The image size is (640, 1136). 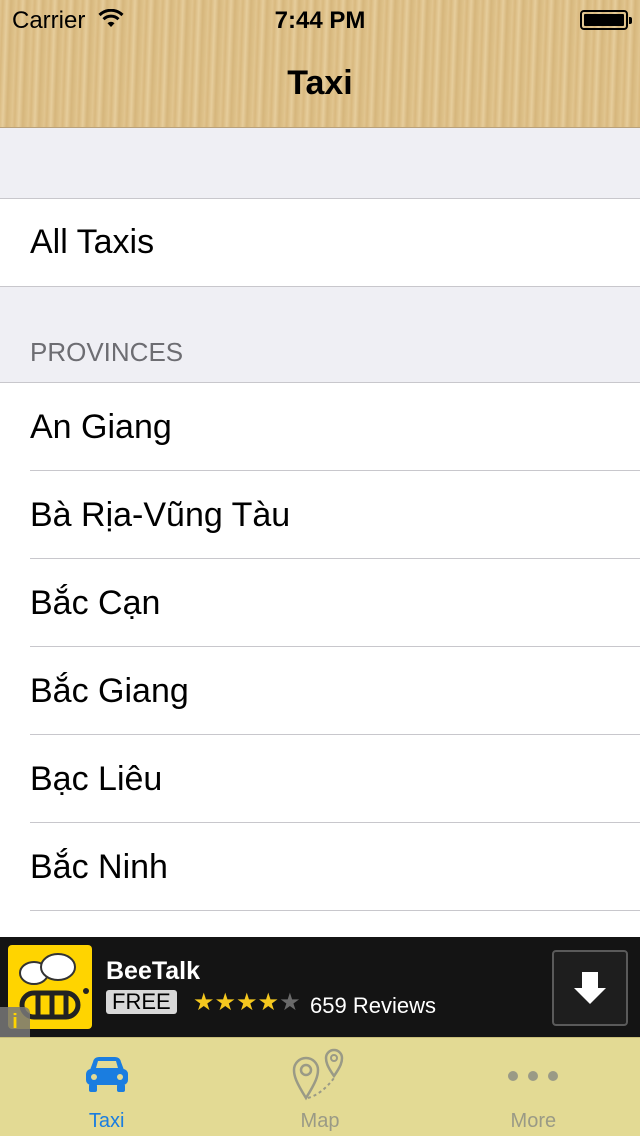 I want to click on review-count: 659 Reviews, so click(x=373, y=1005).